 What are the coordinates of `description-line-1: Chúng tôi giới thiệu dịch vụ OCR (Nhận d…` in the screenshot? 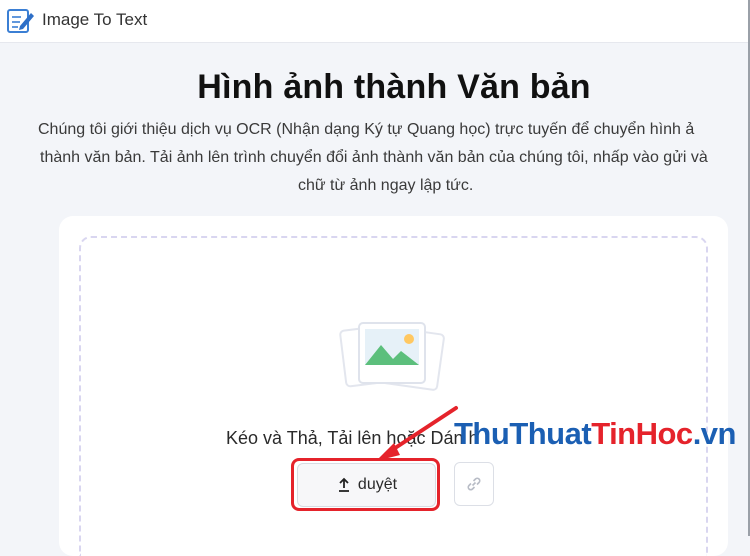 It's located at (366, 129).